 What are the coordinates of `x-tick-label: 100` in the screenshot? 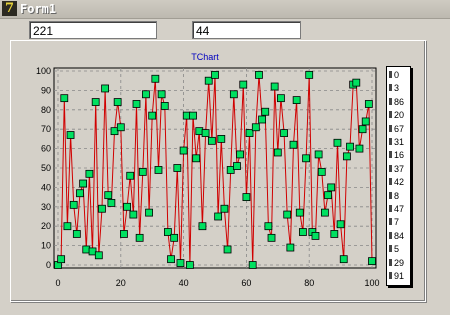 It's located at (371, 283).